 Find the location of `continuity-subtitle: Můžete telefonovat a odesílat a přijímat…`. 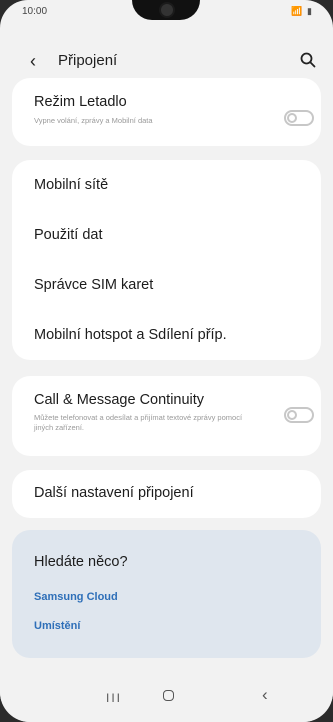

continuity-subtitle: Můžete telefonovat a odesílat a přijímat… is located at coordinates (138, 422).